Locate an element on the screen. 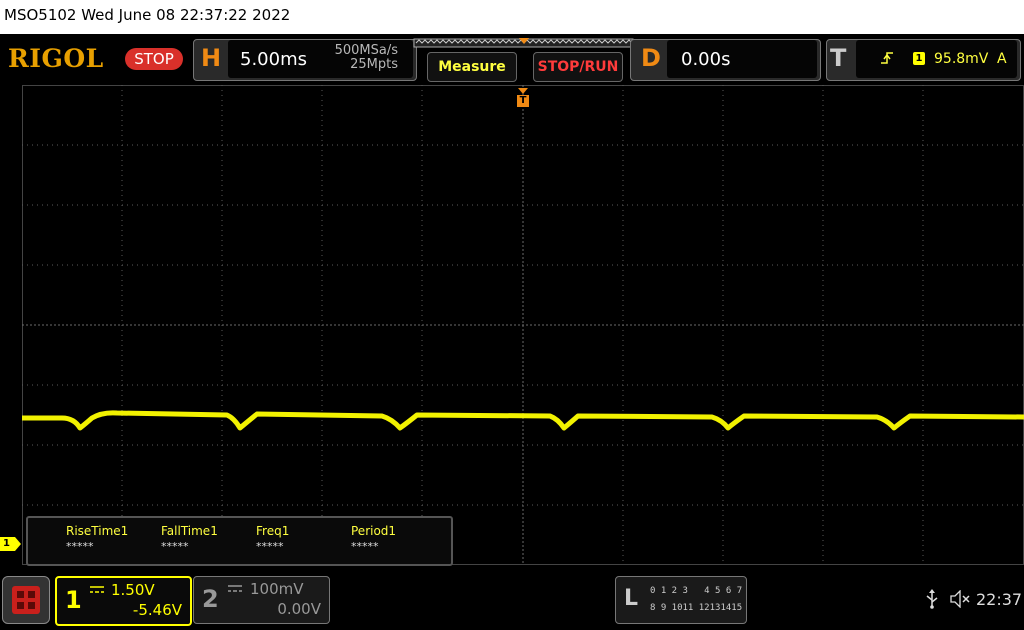 This screenshot has width=1024, height=630. timebase-value: 5.00ms is located at coordinates (273, 59).